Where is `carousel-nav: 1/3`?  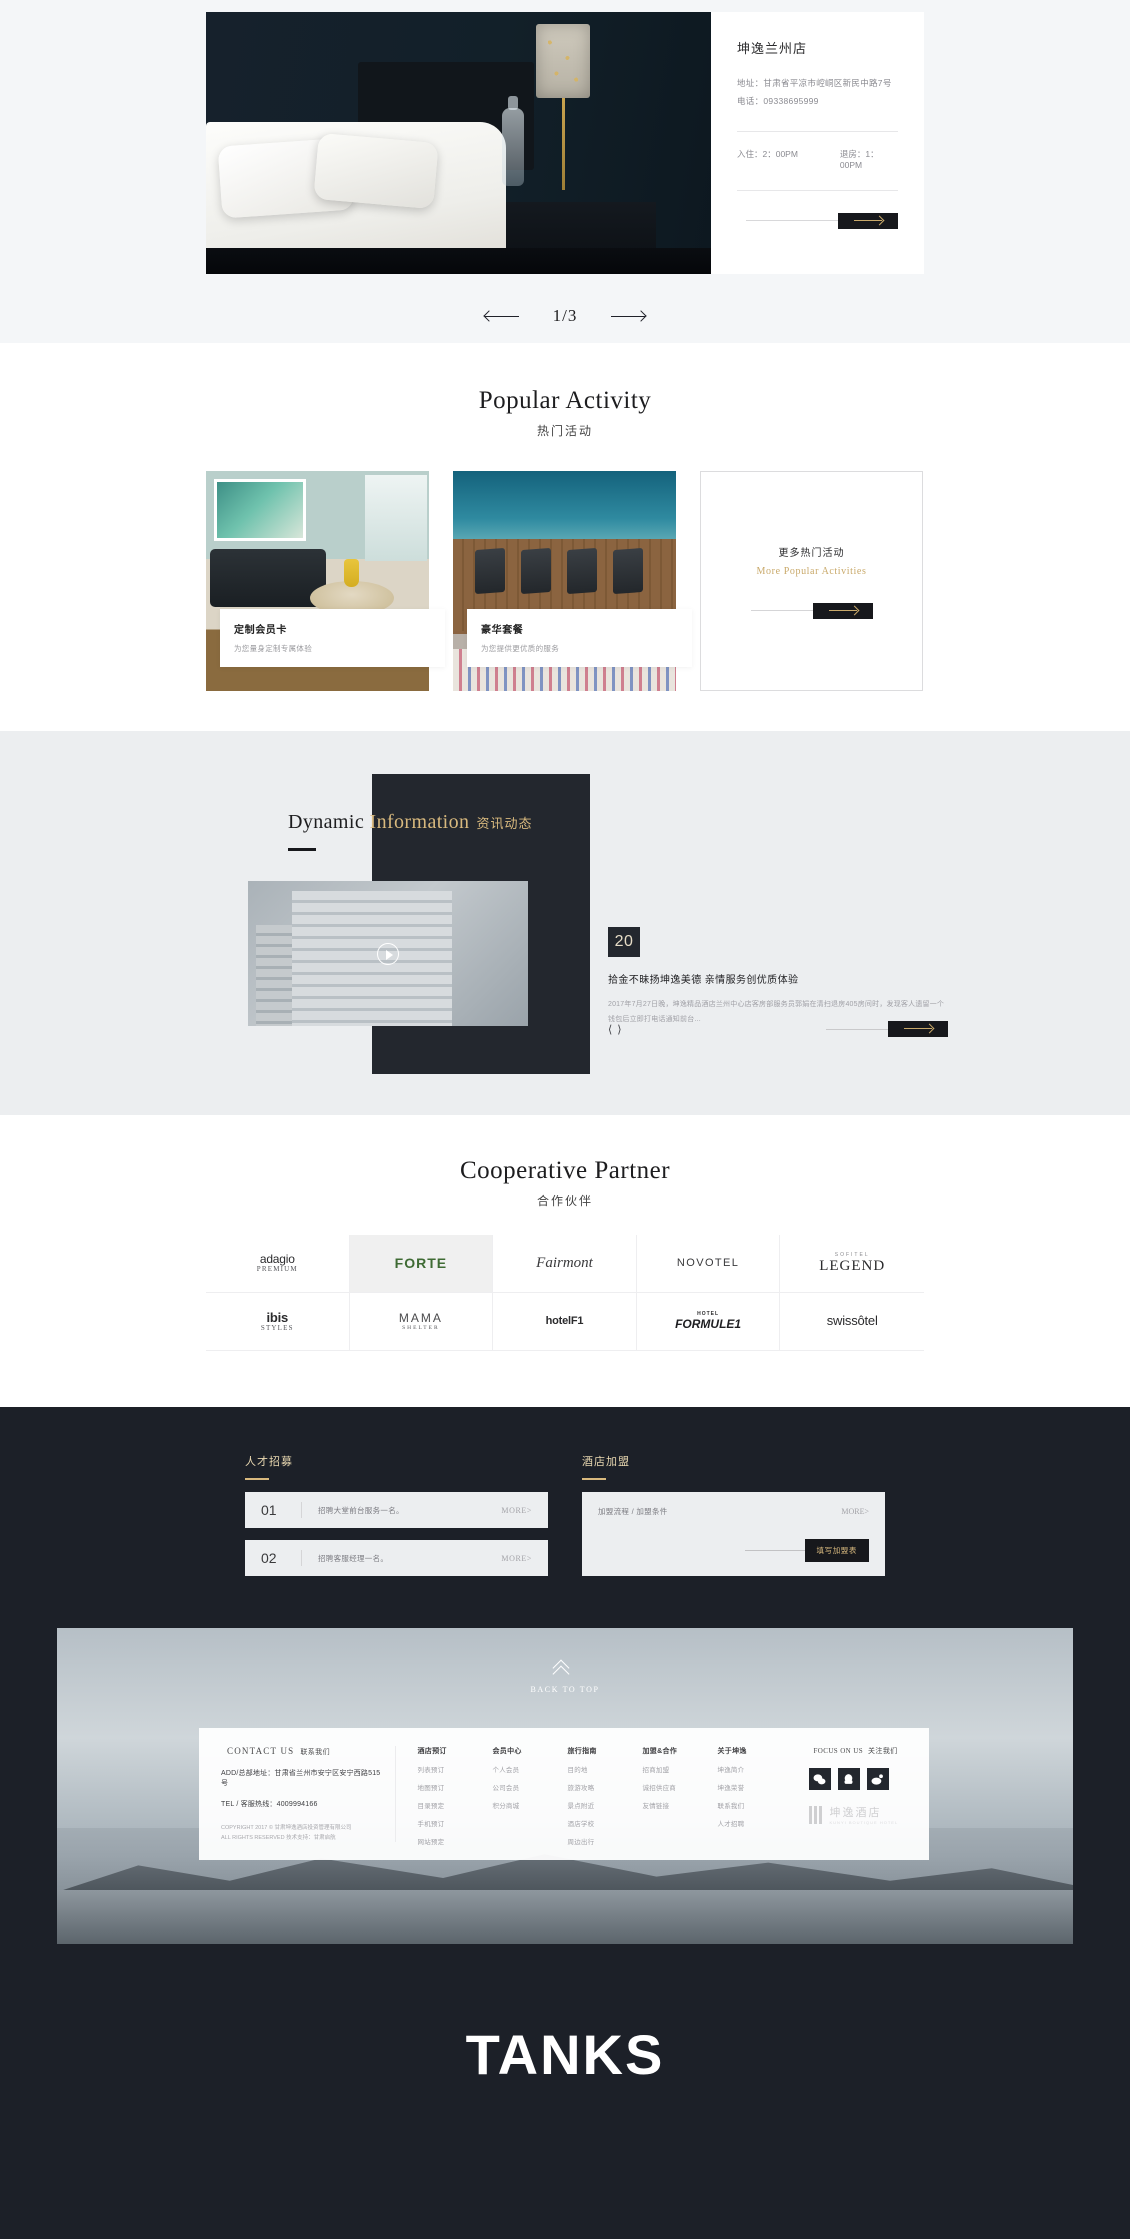 carousel-nav: 1/3 is located at coordinates (565, 316).